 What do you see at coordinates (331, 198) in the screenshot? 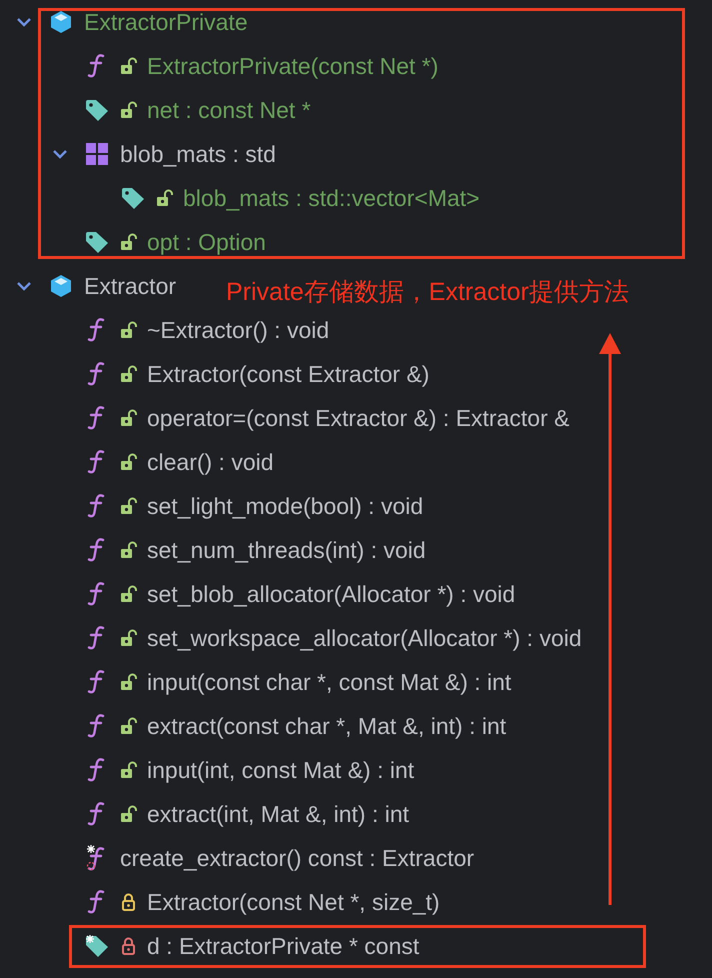
I see `tree-item: blob_mats : std::vector<Mat>` at bounding box center [331, 198].